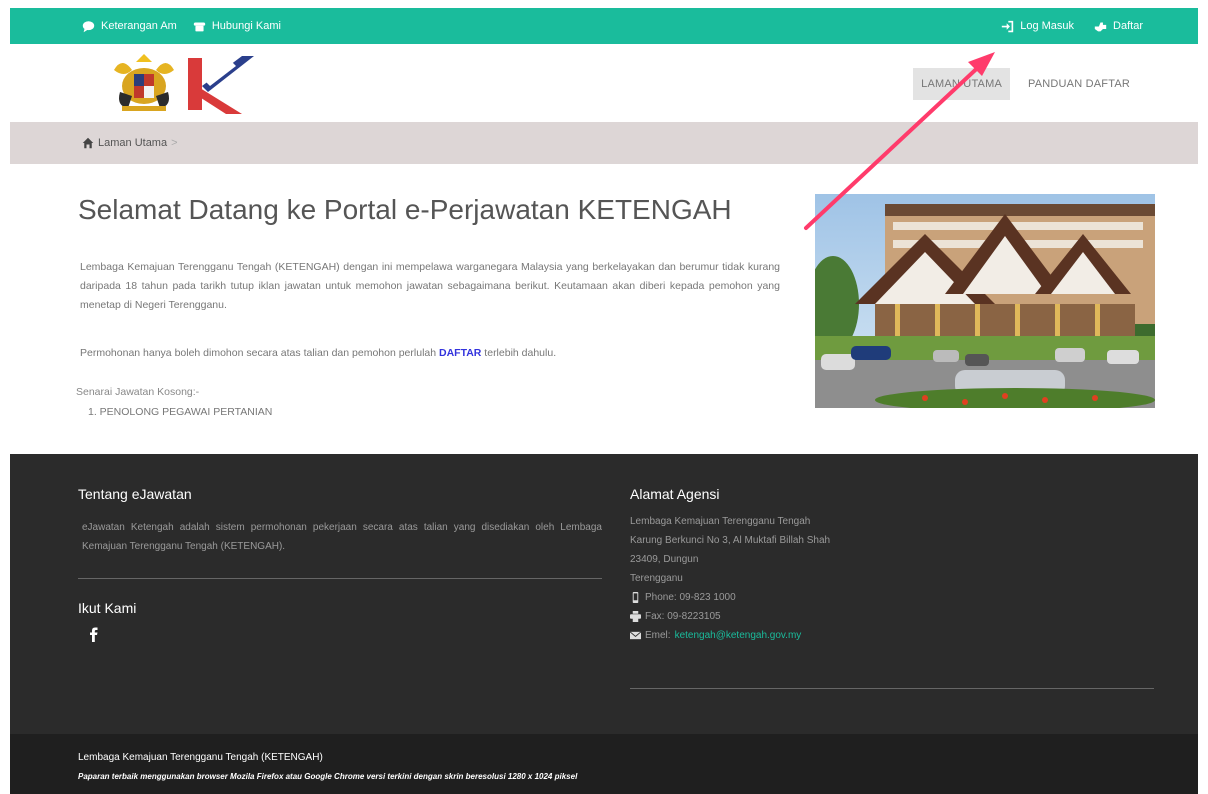  I want to click on email-link: ketengah@ketengah.gov.my, so click(738, 635).